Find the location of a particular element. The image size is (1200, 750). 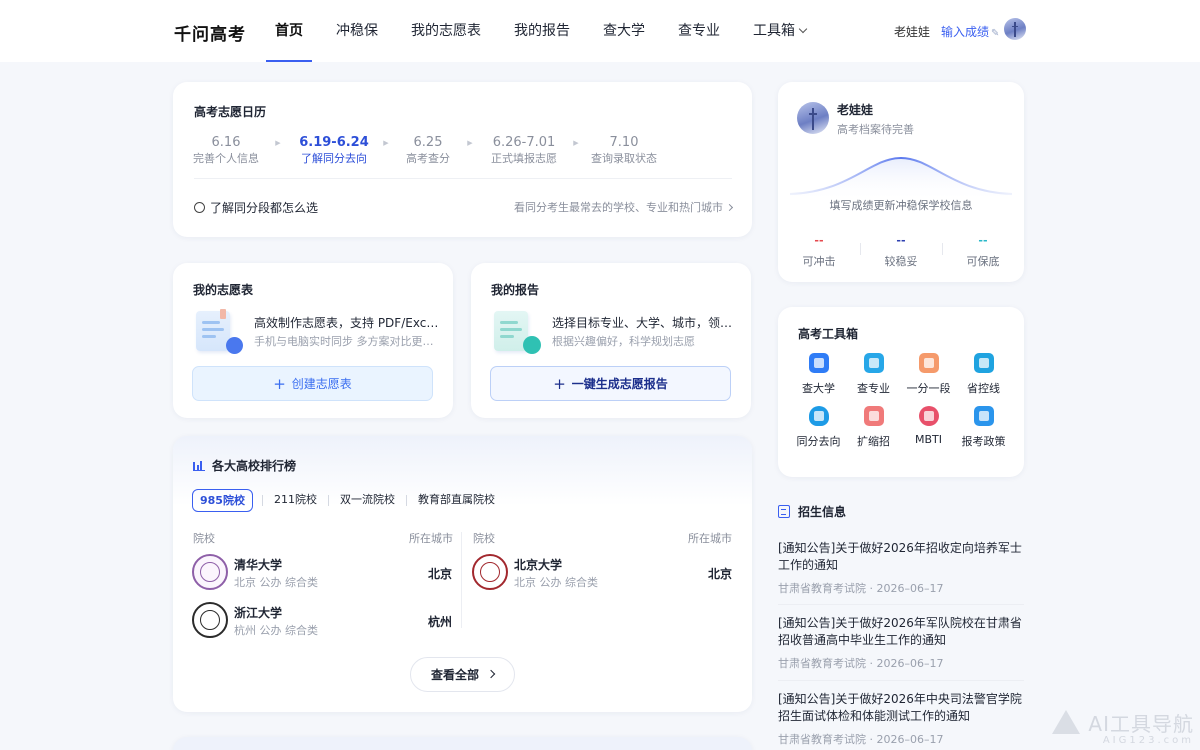

profile-card: 老娃娃 高考档案待完善 填写成绩更新冲稳保学校信息 -- 可冲击 -- 较稳妥 is located at coordinates (901, 182).